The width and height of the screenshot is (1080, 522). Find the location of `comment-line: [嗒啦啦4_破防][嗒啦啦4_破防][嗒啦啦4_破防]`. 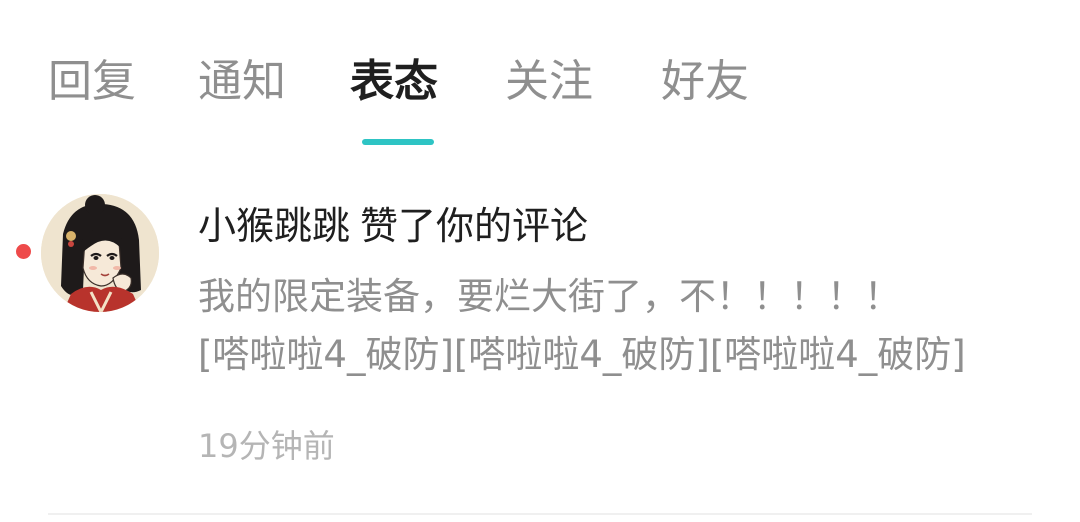

comment-line: [嗒啦啦4_破防][嗒啦啦4_破防][嗒啦啦4_破防] is located at coordinates (582, 354).